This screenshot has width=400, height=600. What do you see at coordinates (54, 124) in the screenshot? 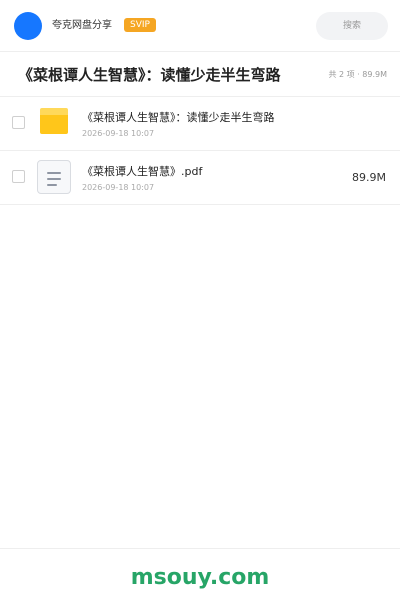
I see `folder-body` at bounding box center [54, 124].